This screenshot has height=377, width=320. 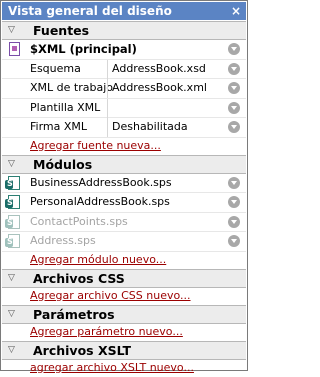 What do you see at coordinates (124, 30) in the screenshot?
I see `section-fuentes: ▽ Fuentes` at bounding box center [124, 30].